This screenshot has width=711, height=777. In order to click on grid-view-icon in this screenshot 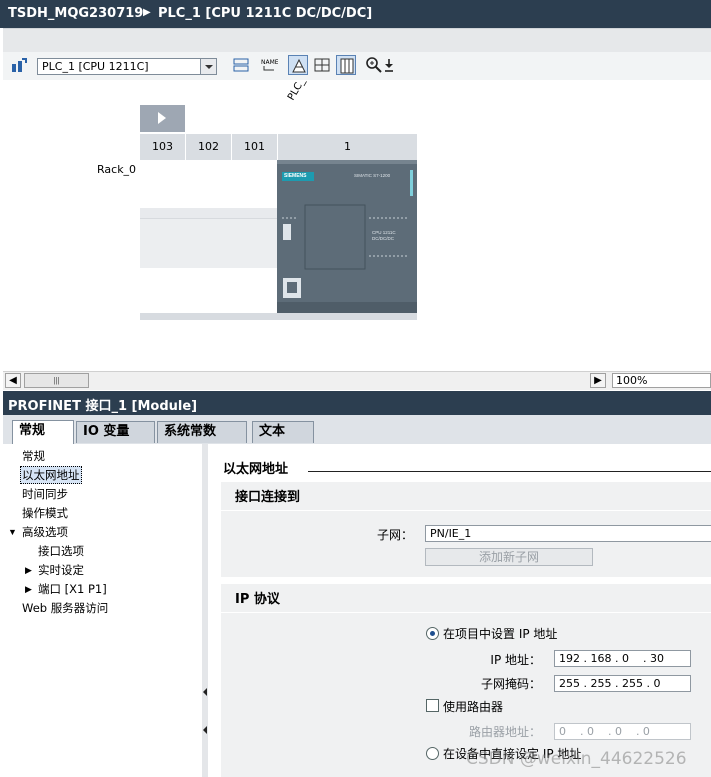, I will do `click(322, 65)`.